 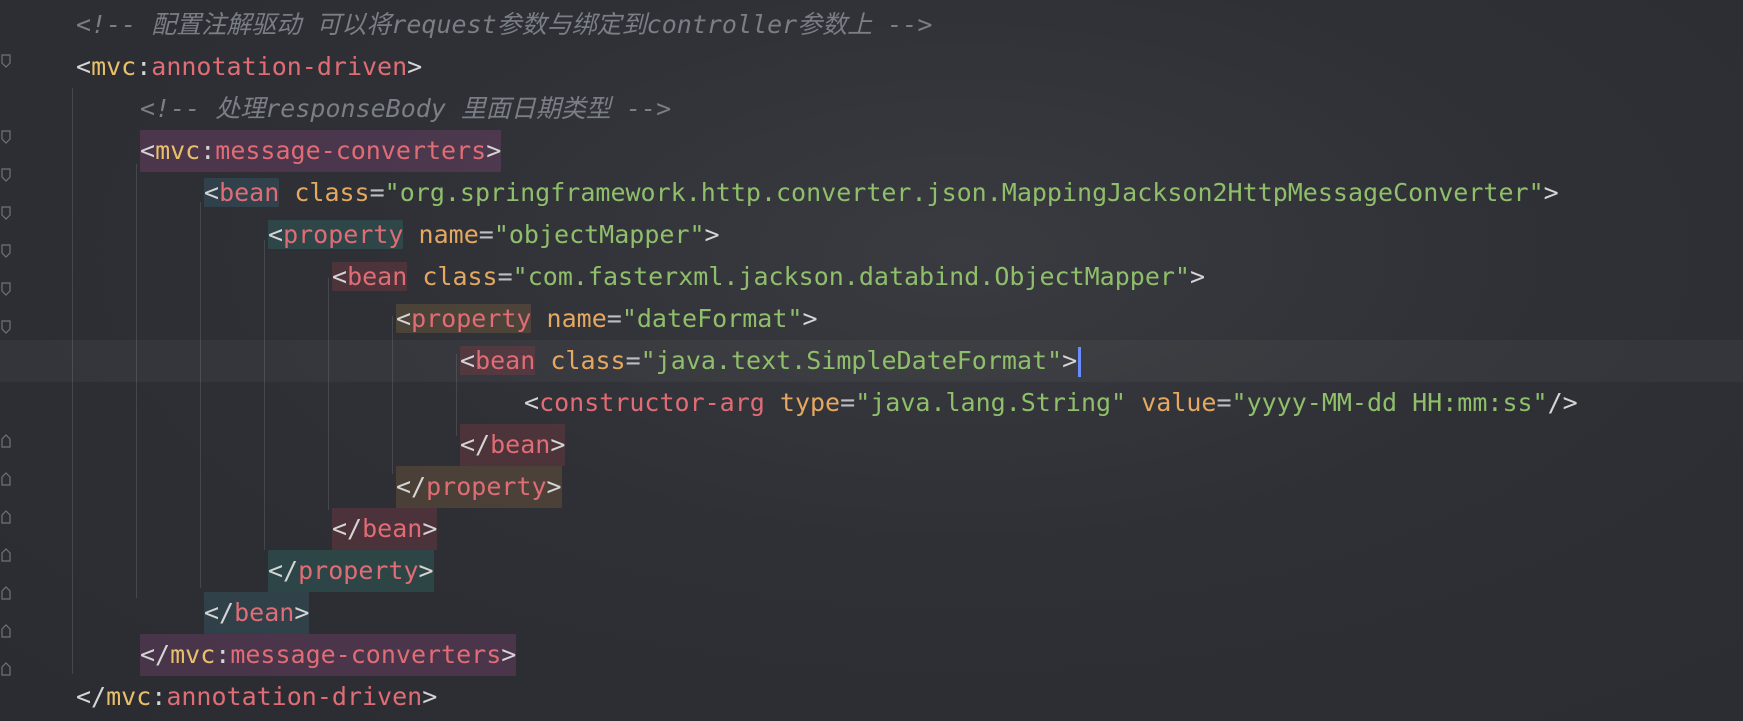 I want to click on xml-open-tag: <mvc:message-converters>, so click(x=321, y=151).